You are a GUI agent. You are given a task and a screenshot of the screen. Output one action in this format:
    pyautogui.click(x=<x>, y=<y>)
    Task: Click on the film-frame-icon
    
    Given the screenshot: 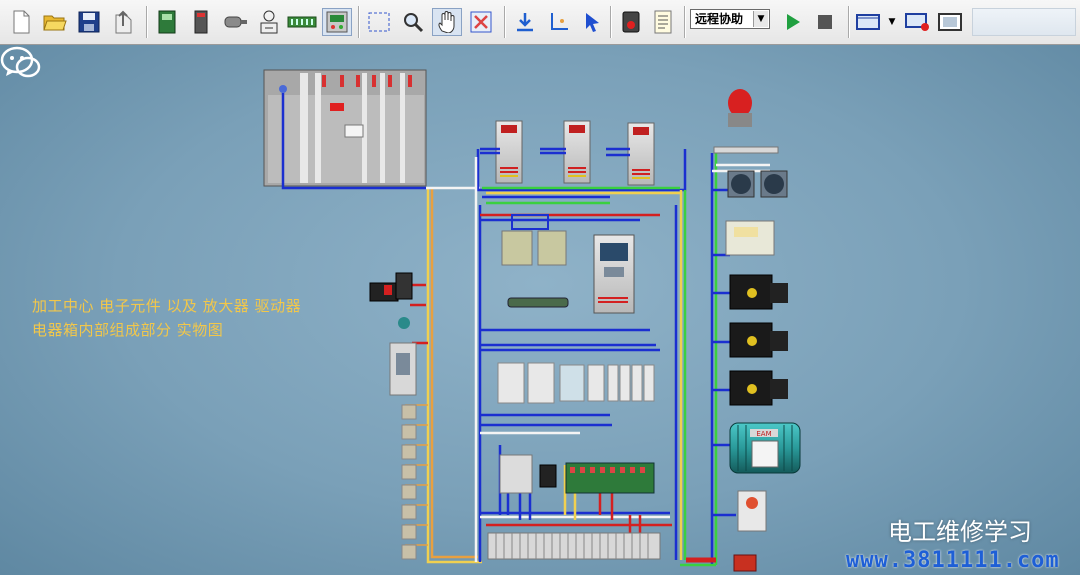 What is the action you would take?
    pyautogui.click(x=868, y=22)
    